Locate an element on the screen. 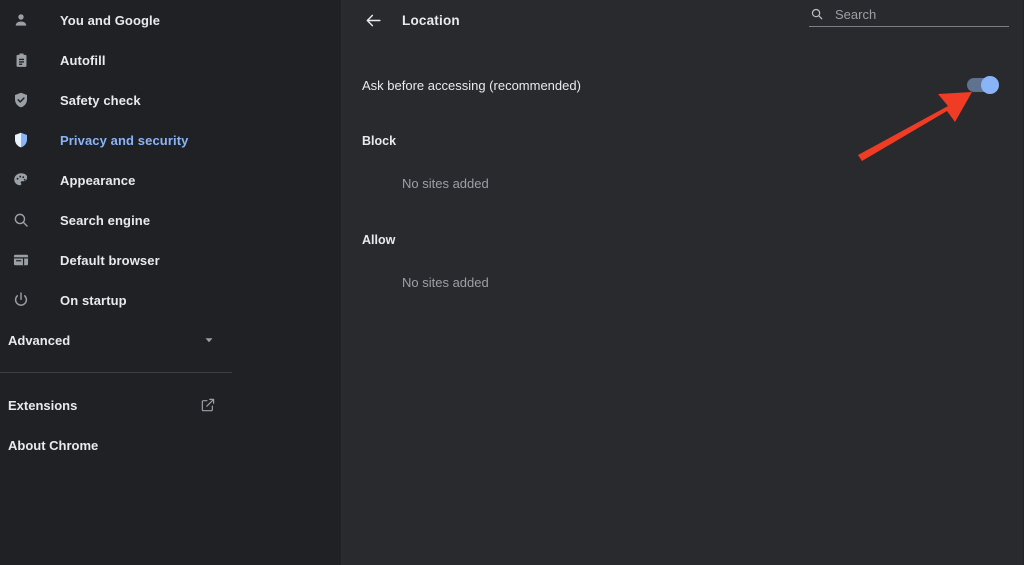  ask-before-accessing-toggle is located at coordinates (983, 85).